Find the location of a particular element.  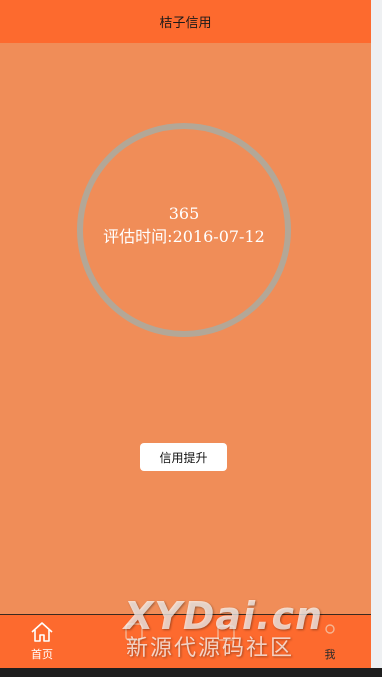

credit-score-value: 365 is located at coordinates (184, 213).